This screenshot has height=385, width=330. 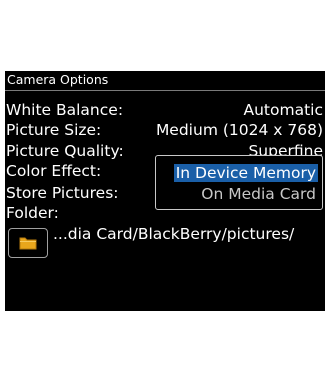 What do you see at coordinates (173, 234) in the screenshot?
I see `folder-path: ...dia Card/BlackBerry/pictures/` at bounding box center [173, 234].